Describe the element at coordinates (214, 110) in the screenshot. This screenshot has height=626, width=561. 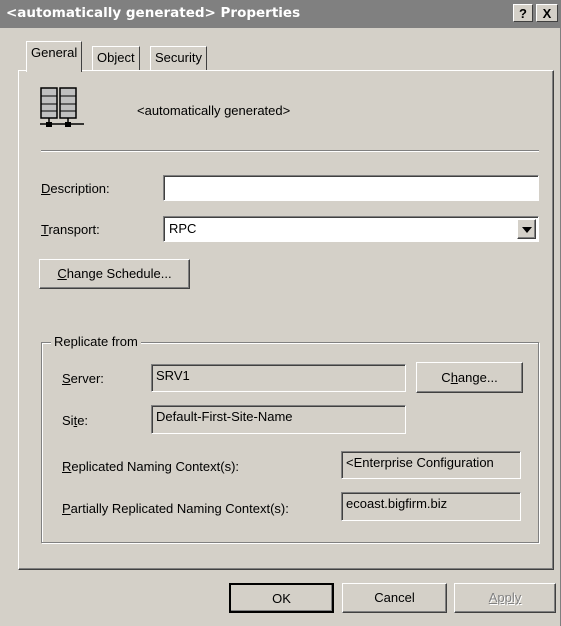
I see `object-name: <automatically generated>` at that location.